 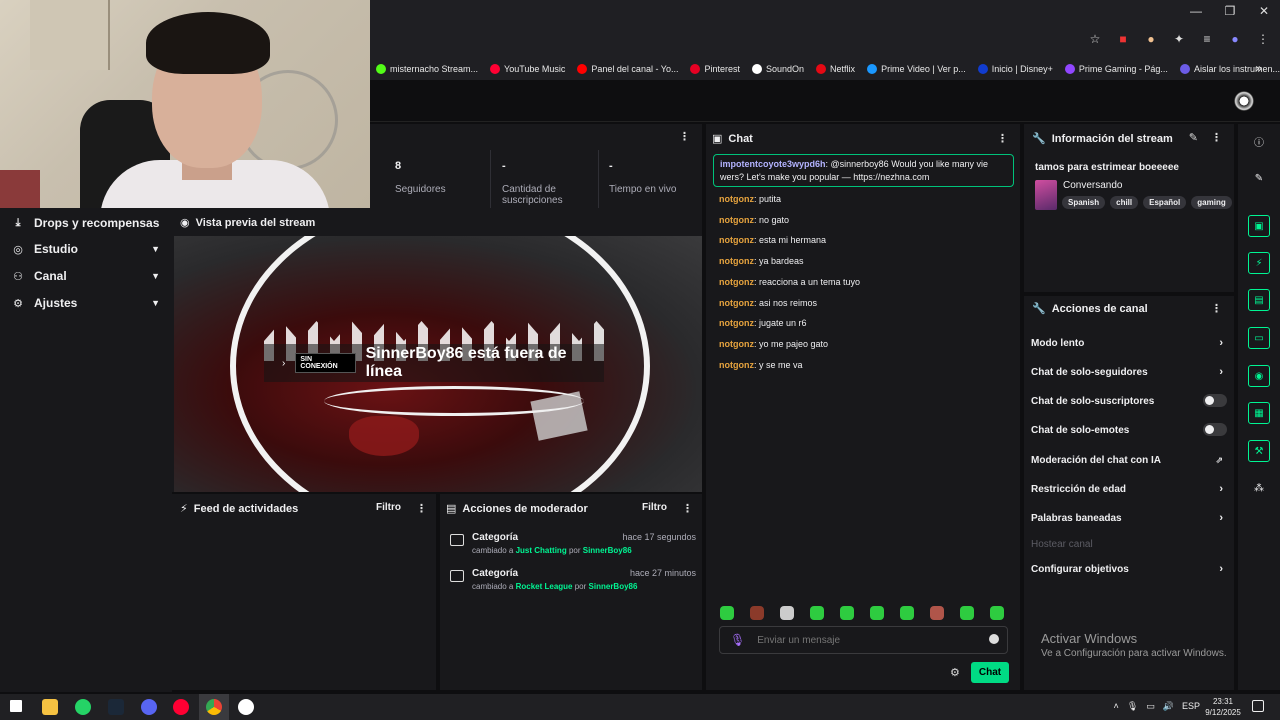 I want to click on puzzle-icon: ✦, so click(x=1179, y=39).